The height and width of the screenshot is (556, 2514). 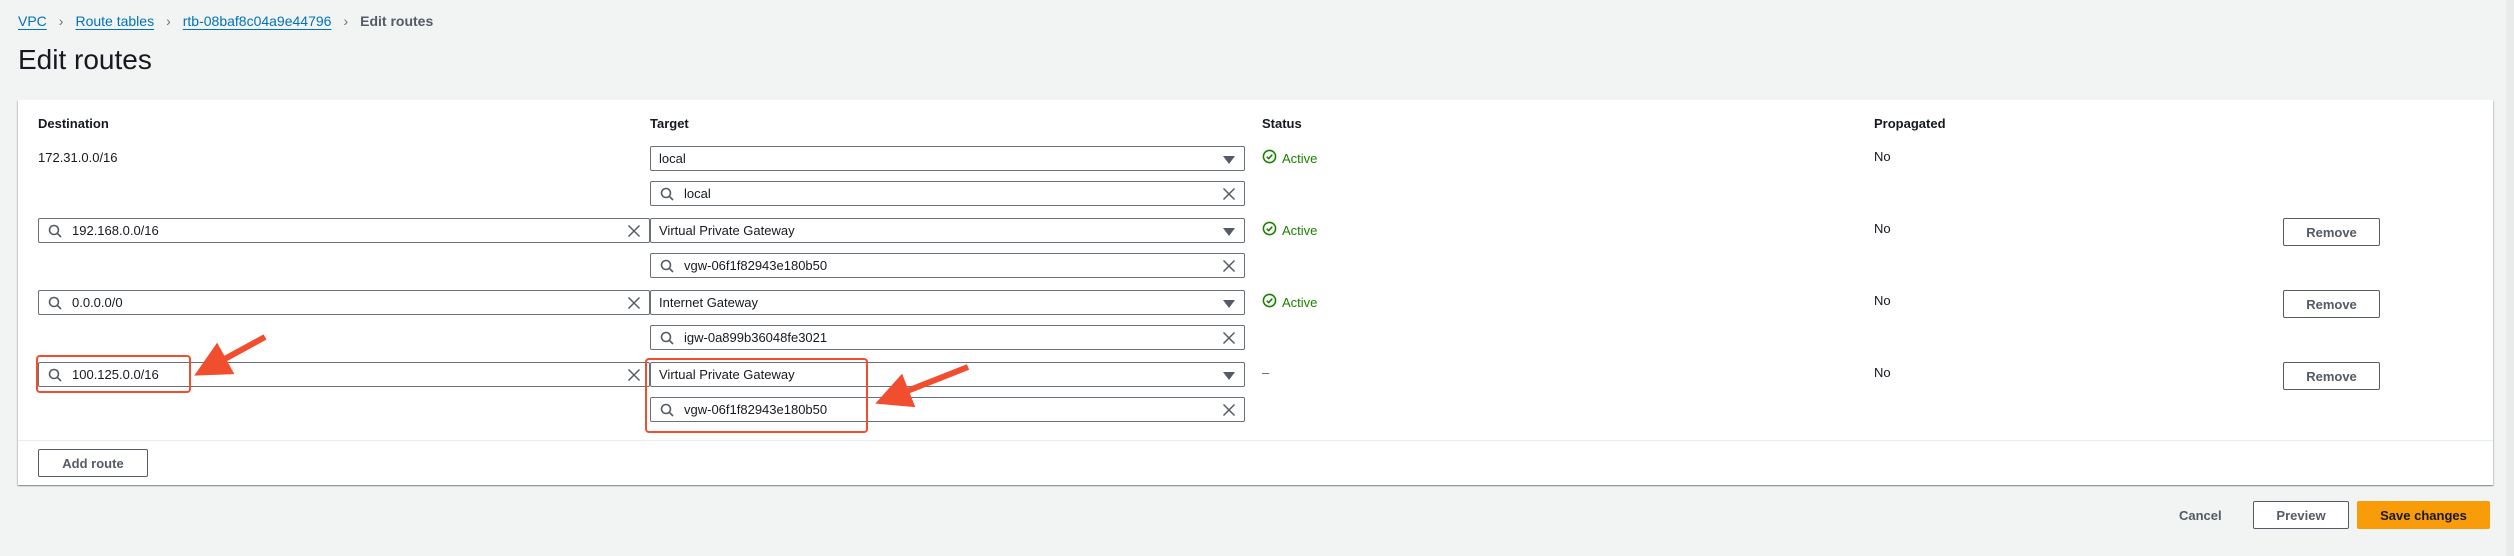 What do you see at coordinates (85, 59) in the screenshot?
I see `page-title: Edit routes` at bounding box center [85, 59].